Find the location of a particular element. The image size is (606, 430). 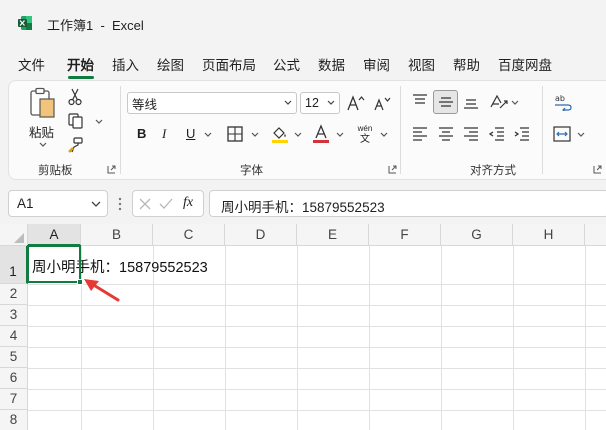

decrease-font-size-icon is located at coordinates (382, 103).